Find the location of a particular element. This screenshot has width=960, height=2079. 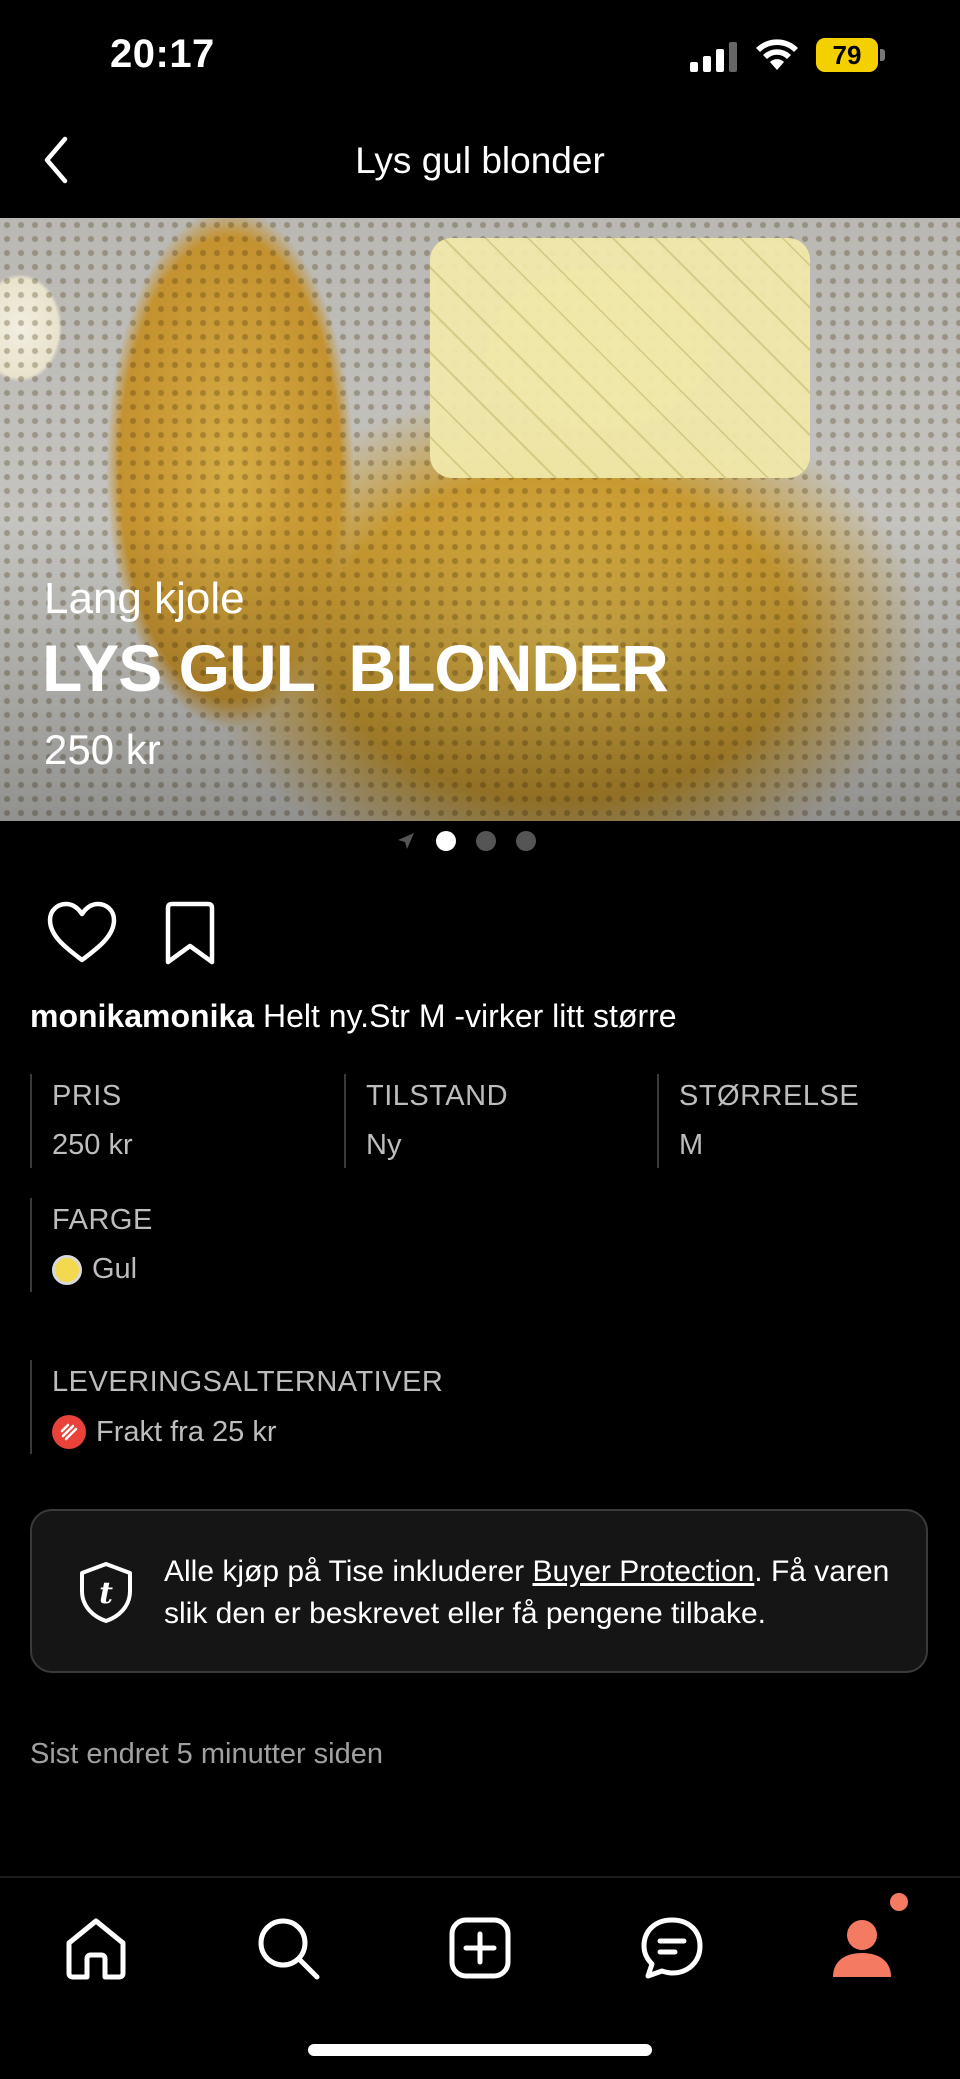

svg-text: t is located at coordinates (106, 1593).